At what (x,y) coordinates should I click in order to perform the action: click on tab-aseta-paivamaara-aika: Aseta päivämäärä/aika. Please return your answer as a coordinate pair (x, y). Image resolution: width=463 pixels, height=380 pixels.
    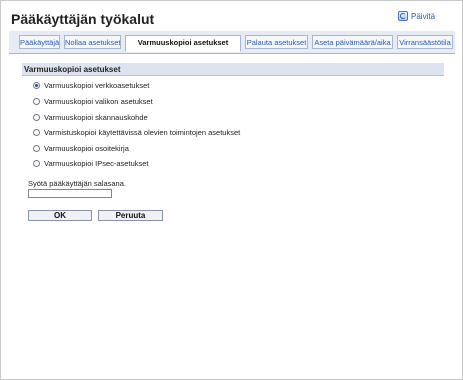
    Looking at the image, I should click on (352, 42).